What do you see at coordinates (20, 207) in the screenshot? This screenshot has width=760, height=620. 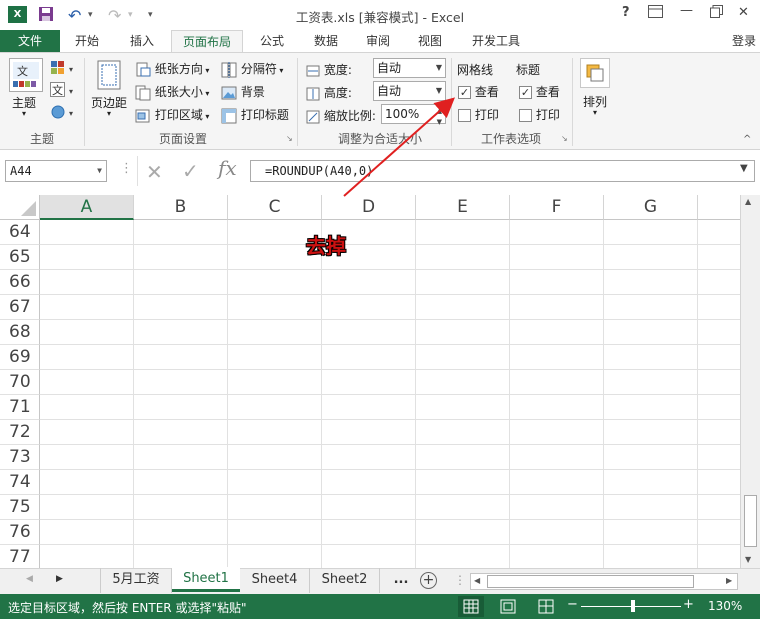 I see `select-all-button` at bounding box center [20, 207].